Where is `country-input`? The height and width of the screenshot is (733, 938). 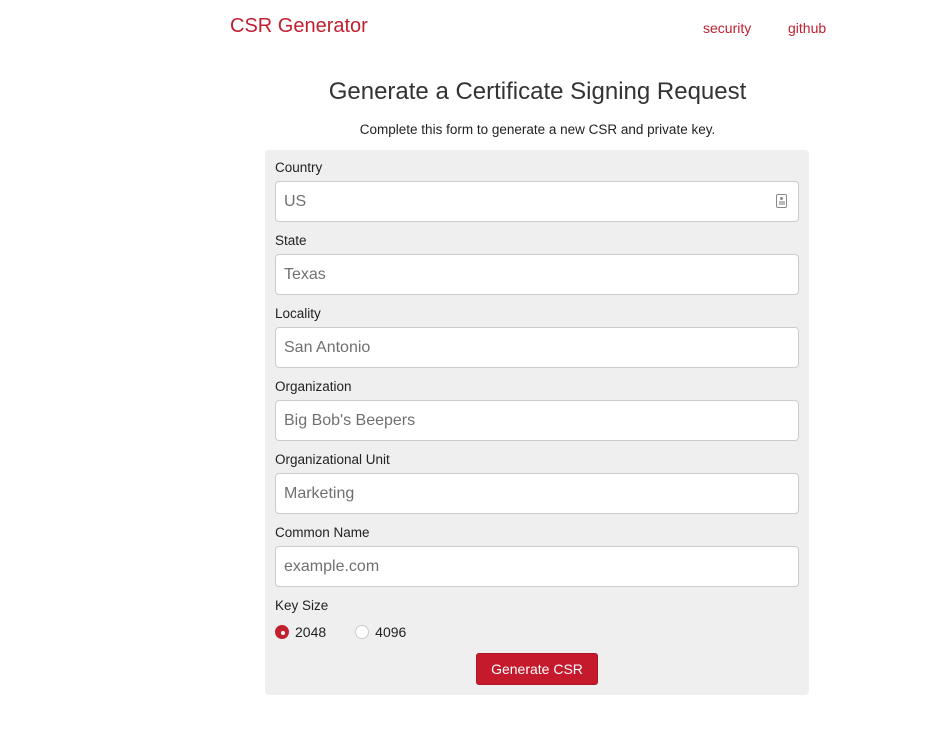 country-input is located at coordinates (537, 201).